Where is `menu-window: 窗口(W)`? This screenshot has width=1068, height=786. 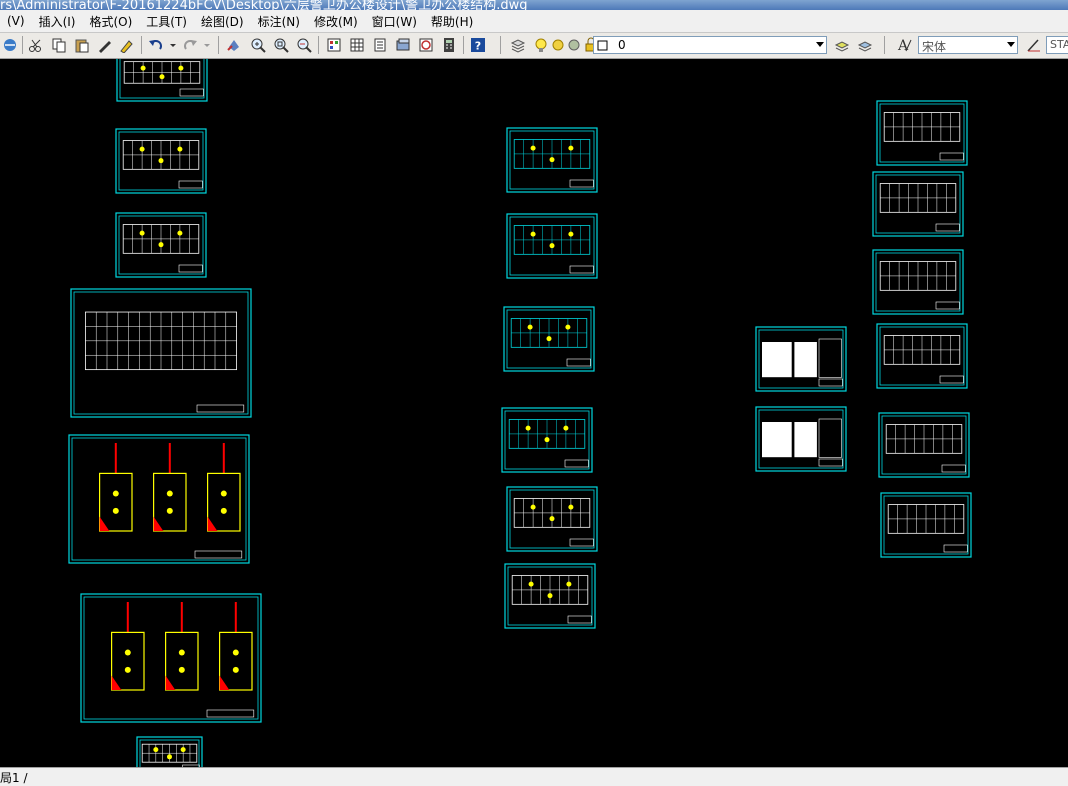 menu-window: 窗口(W) is located at coordinates (394, 21).